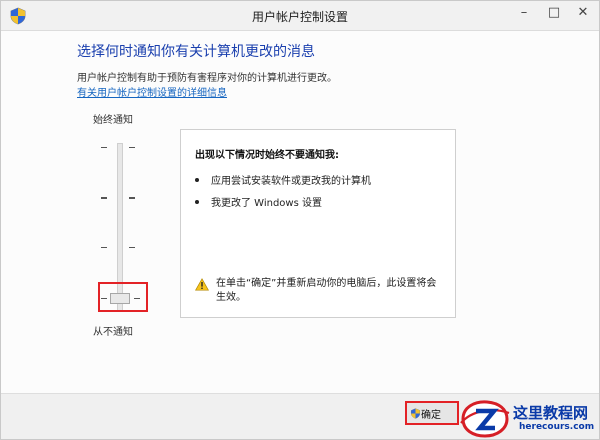  I want to click on warning-text: 在单击“确定”并重新启动你的电脑后，此设置将会生效。, so click(326, 290).